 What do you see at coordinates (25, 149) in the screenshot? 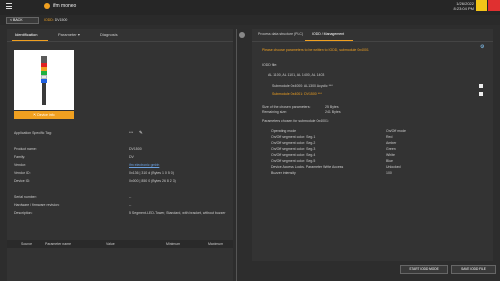
I see `product-name-label: Product name:` at bounding box center [25, 149].